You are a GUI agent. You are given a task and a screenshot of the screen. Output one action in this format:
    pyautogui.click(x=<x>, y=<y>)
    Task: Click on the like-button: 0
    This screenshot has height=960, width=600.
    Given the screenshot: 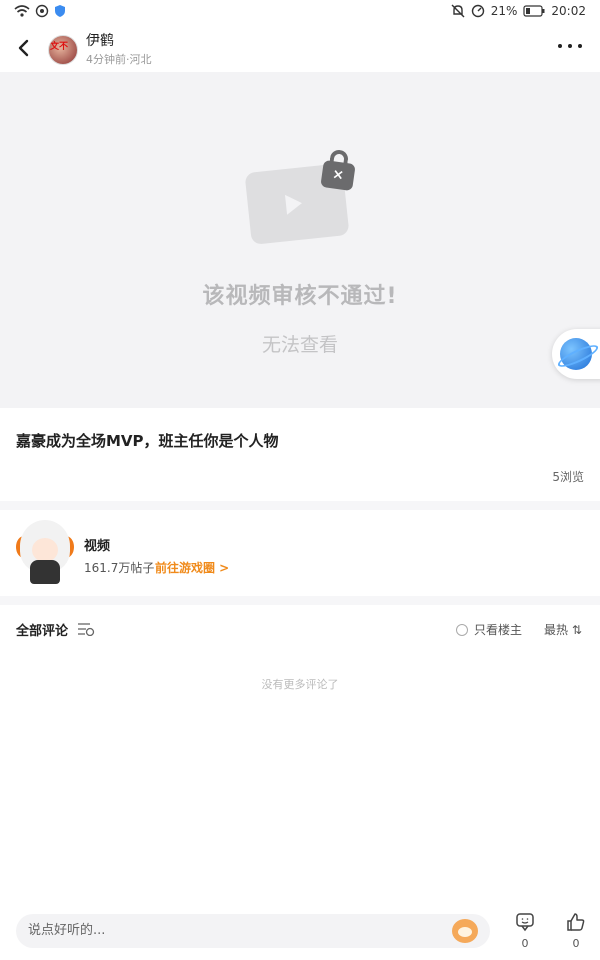 What is the action you would take?
    pyautogui.click(x=576, y=931)
    